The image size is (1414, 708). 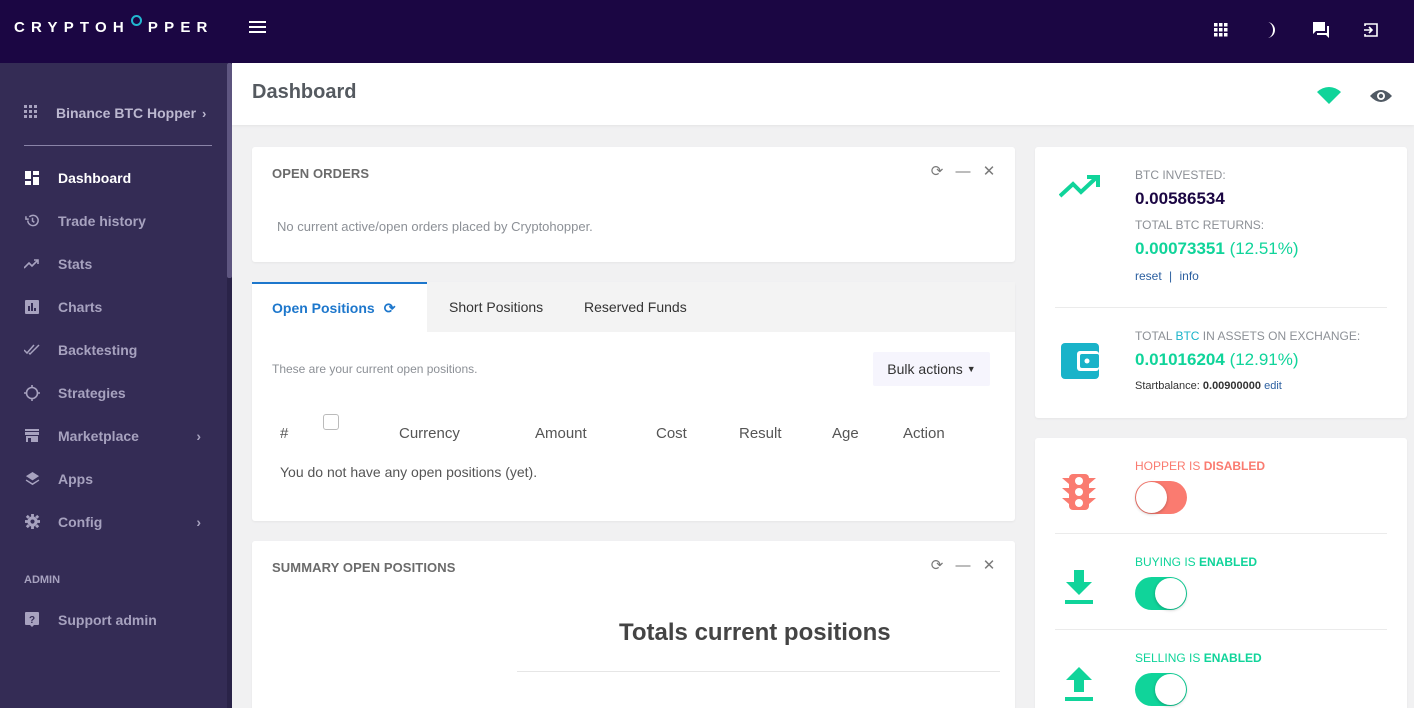 What do you see at coordinates (80, 306) in the screenshot?
I see `sidebar-item-label: Charts` at bounding box center [80, 306].